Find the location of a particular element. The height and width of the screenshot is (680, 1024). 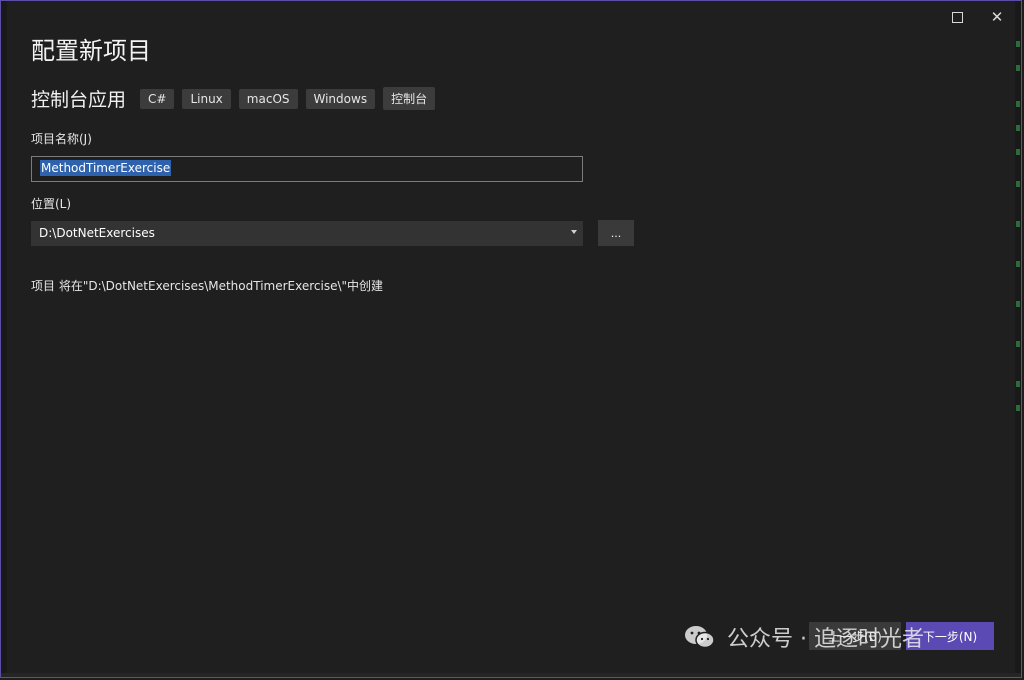

left-editor-gutter is located at coordinates (4, 339).